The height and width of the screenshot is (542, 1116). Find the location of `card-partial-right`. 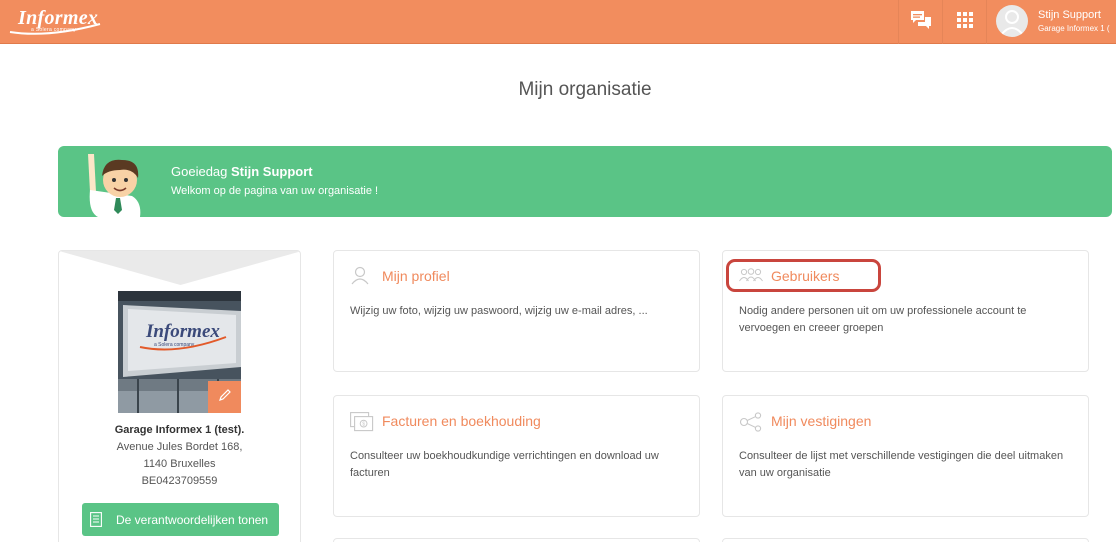

card-partial-right is located at coordinates (905, 540).